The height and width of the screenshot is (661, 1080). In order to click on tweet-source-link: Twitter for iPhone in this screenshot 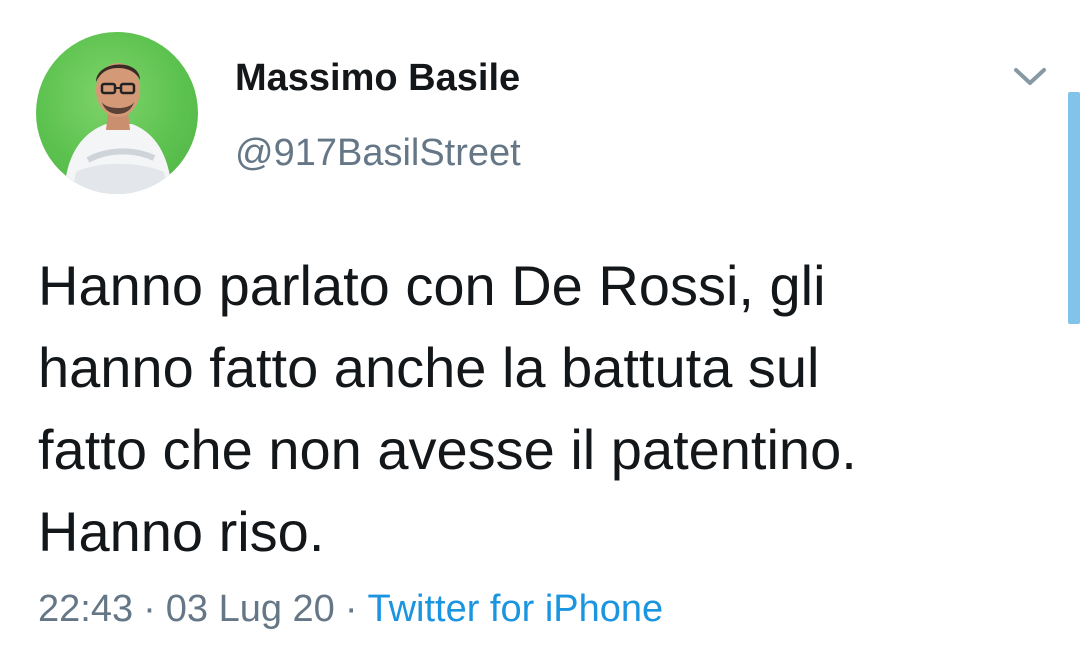, I will do `click(515, 609)`.